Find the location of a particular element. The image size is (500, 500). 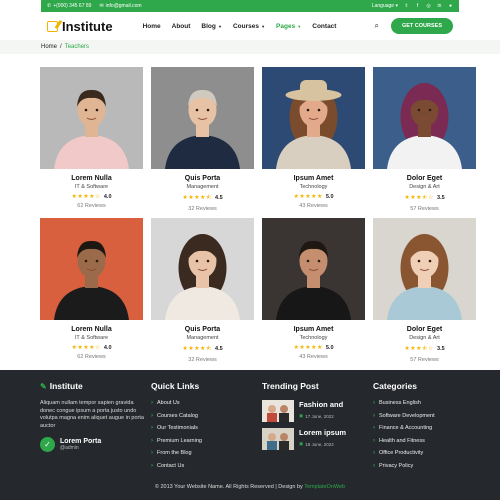

credit-link: TemplateOnWeb is located at coordinates (324, 487).